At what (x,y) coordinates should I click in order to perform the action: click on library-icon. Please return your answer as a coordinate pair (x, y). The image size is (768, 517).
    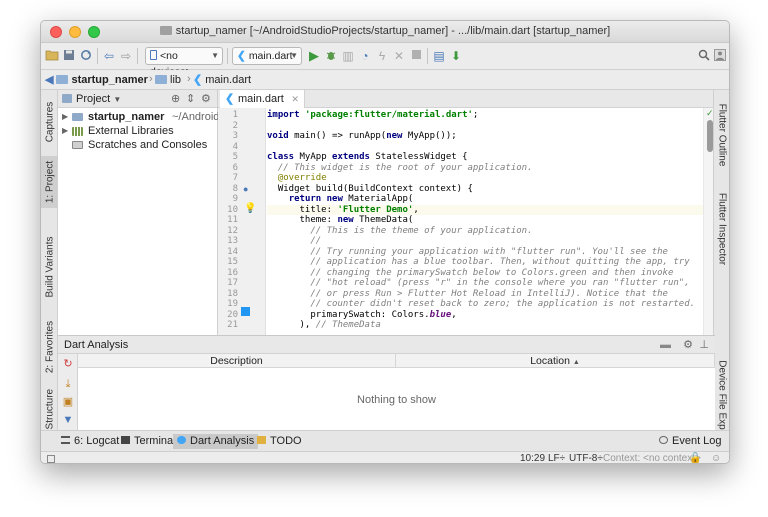
    Looking at the image, I should click on (77, 131).